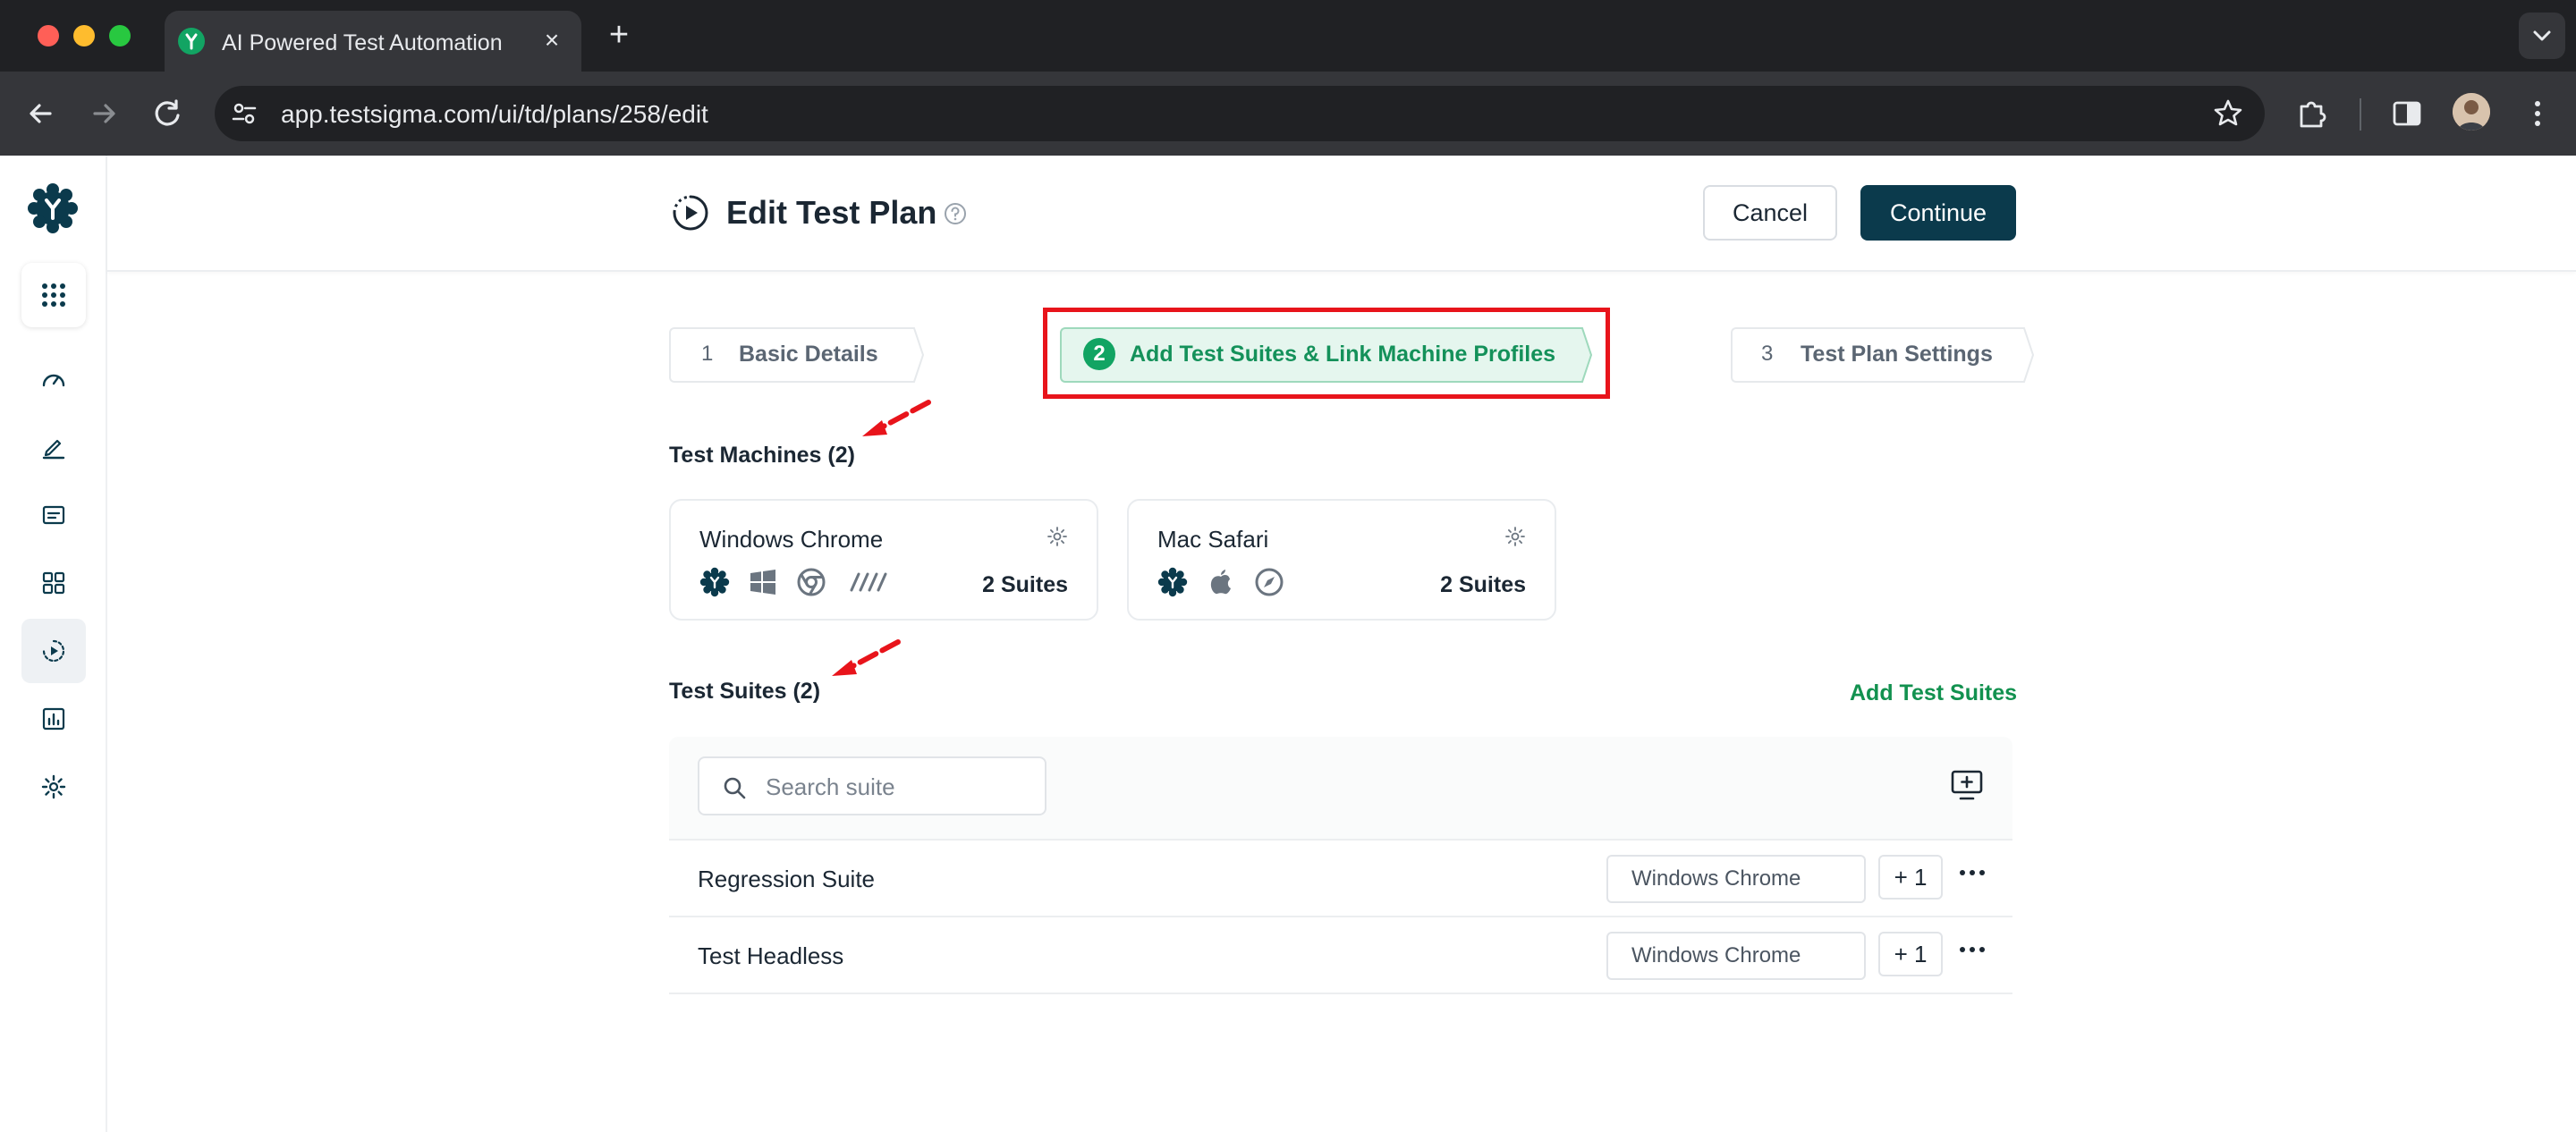  Describe the element at coordinates (1326, 353) in the screenshot. I see `annotation-highlight-box` at that location.